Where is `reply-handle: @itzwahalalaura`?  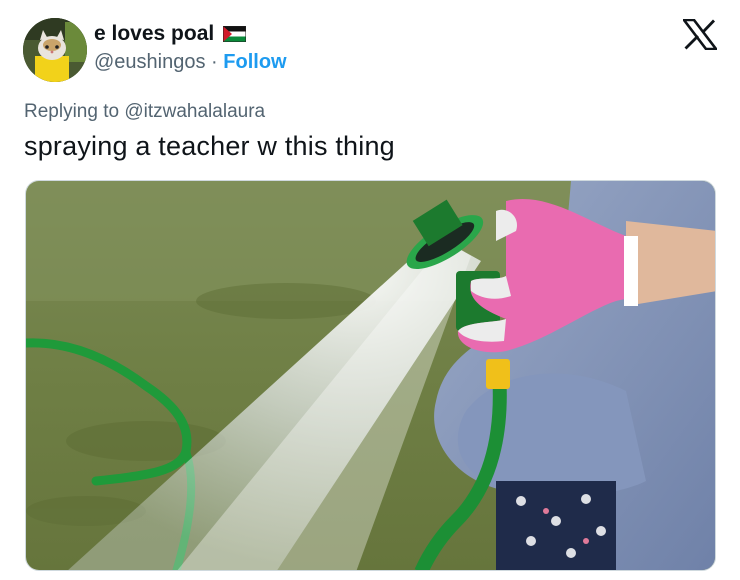
reply-handle: @itzwahalalaura is located at coordinates (194, 111).